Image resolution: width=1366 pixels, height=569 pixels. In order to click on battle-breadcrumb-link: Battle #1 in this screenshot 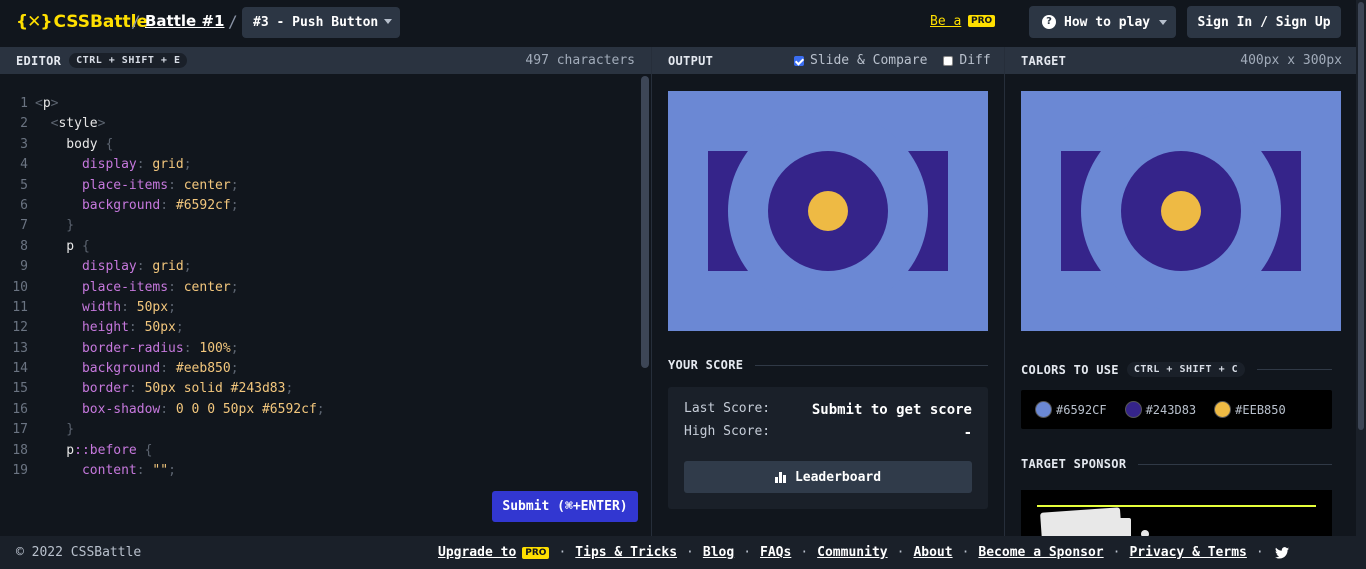, I will do `click(184, 21)`.